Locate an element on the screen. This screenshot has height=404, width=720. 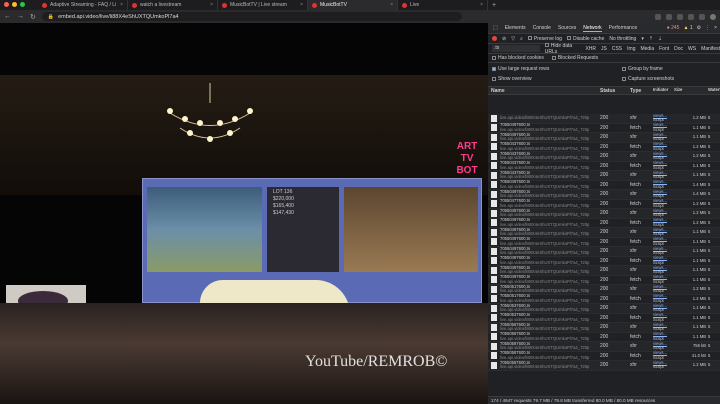
browser-tab-active: MusicBotTV × is located at coordinates (353, 5).